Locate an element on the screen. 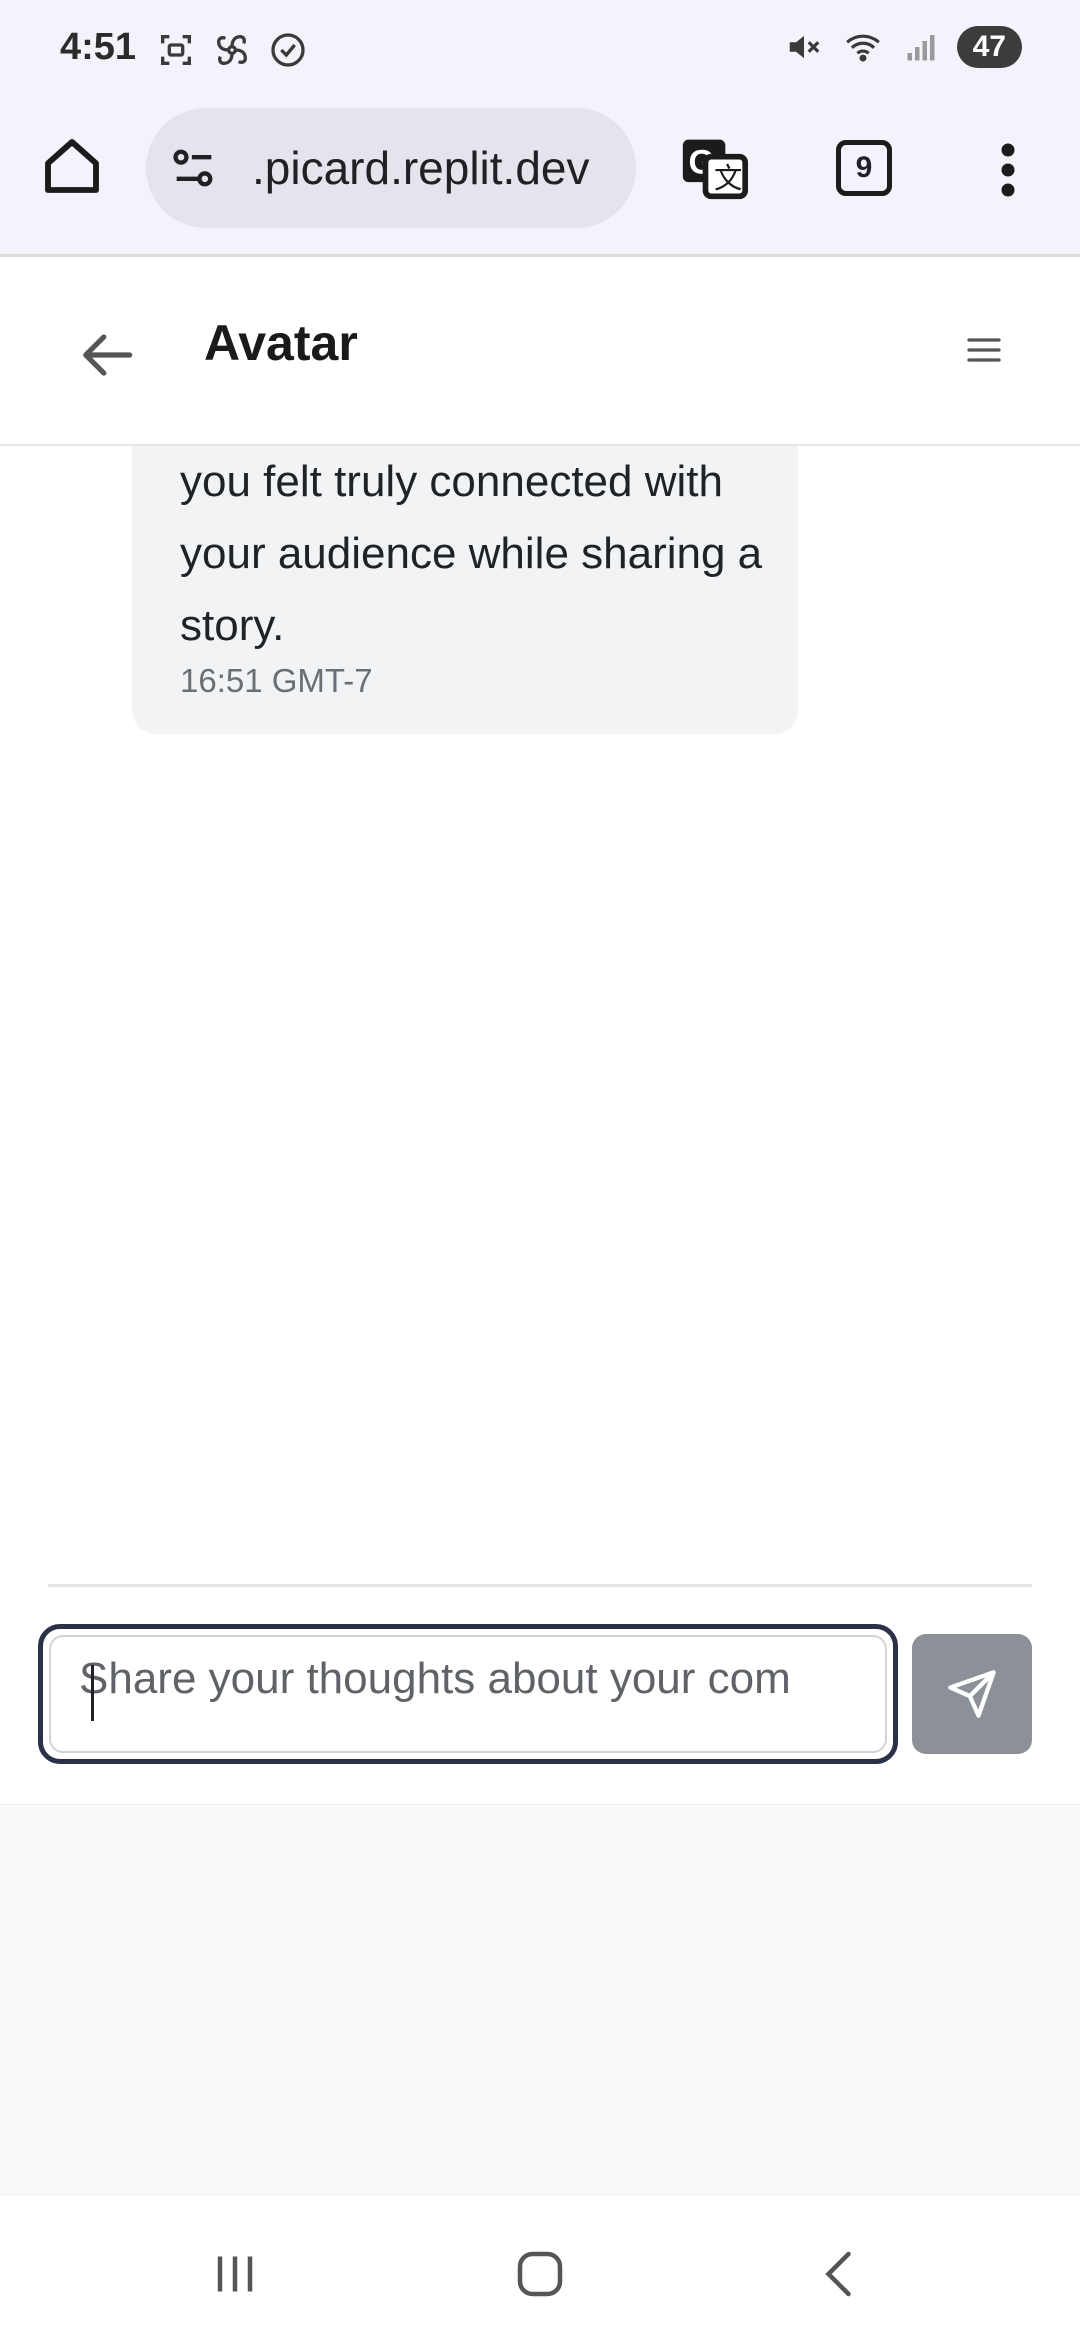 The image size is (1080, 2340). status-notification-icons is located at coordinates (232, 50).